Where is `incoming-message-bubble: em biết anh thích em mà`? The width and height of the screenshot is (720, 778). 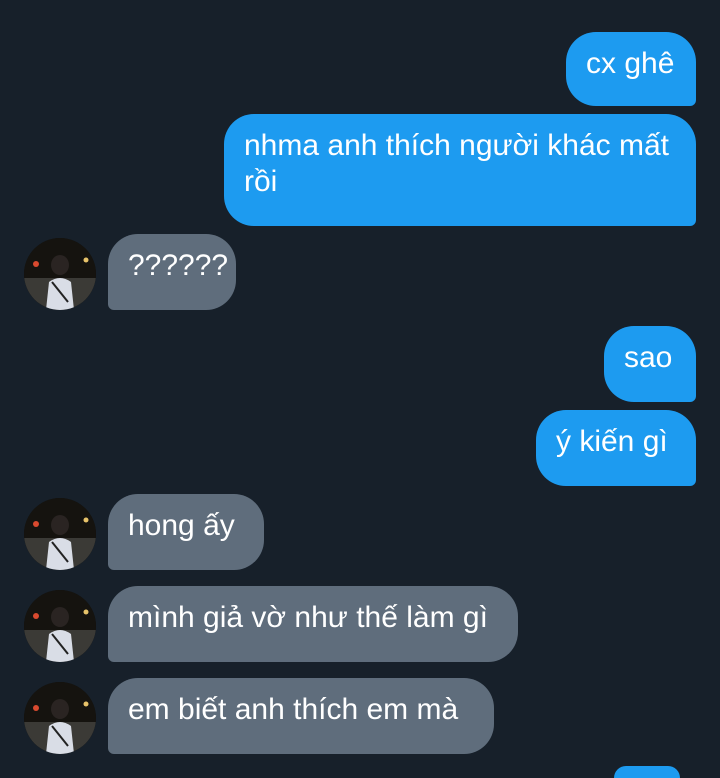 incoming-message-bubble: em biết anh thích em mà is located at coordinates (301, 716).